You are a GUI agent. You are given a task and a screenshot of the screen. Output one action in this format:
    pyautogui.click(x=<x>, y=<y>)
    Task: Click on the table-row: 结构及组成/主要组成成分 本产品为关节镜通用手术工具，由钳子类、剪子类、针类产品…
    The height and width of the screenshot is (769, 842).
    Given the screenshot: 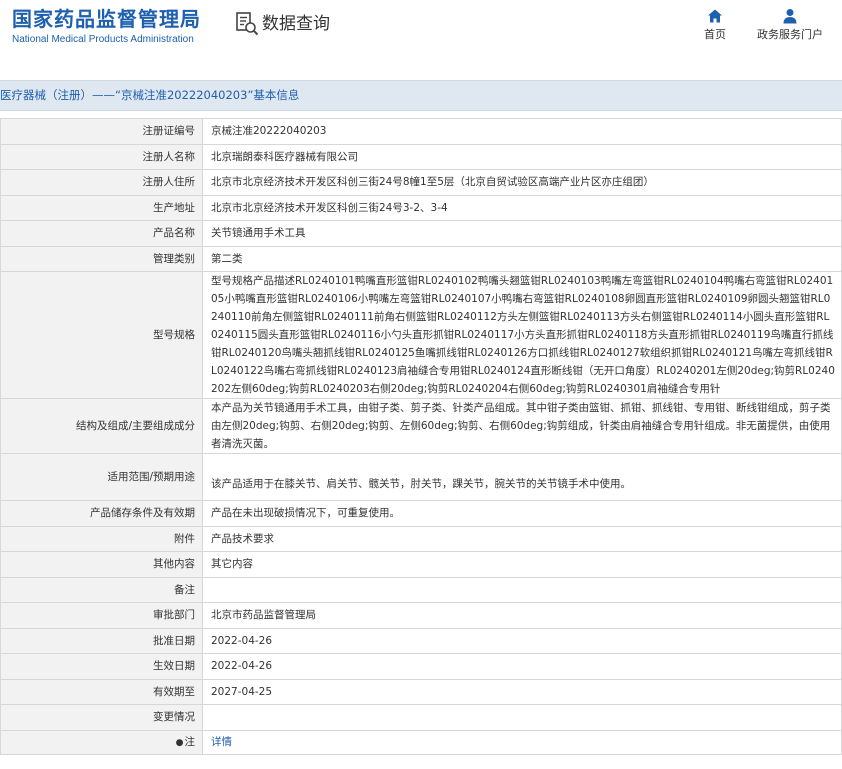 What is the action you would take?
    pyautogui.click(x=421, y=426)
    